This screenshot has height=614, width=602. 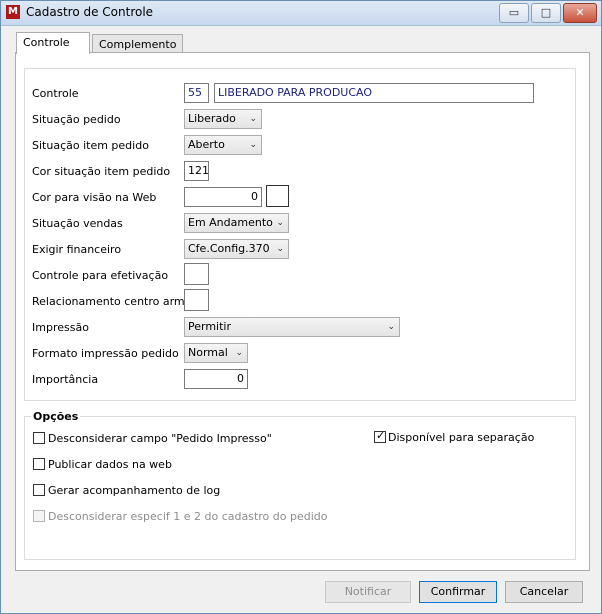 What do you see at coordinates (76, 119) in the screenshot?
I see `situacao-pedido-label: Situação pedido` at bounding box center [76, 119].